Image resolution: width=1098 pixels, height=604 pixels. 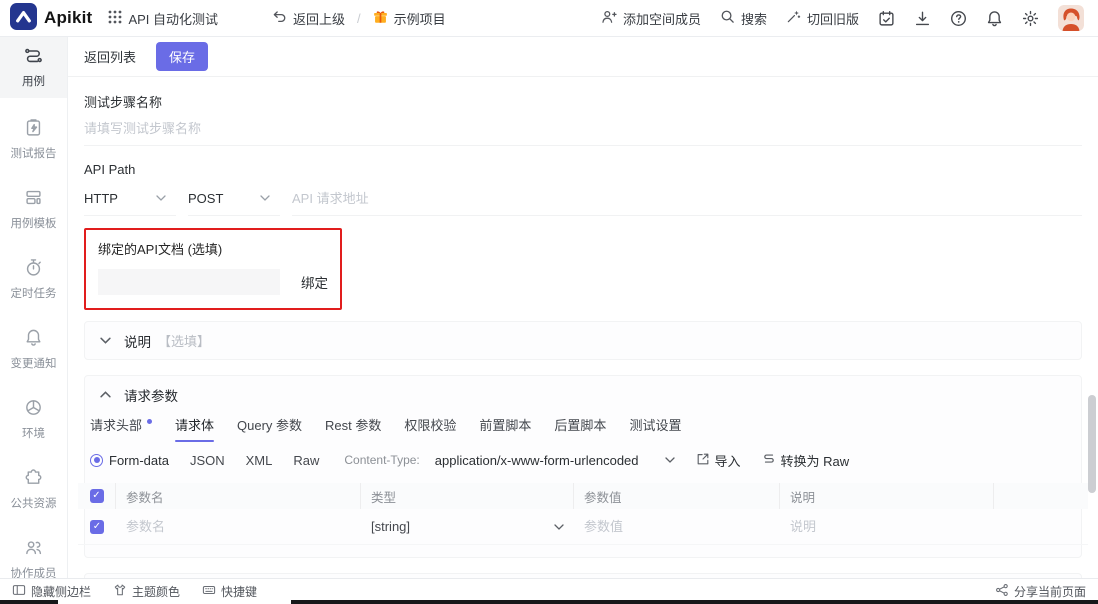 I want to click on sidebar-item-label: 变更通知, so click(x=33, y=364).